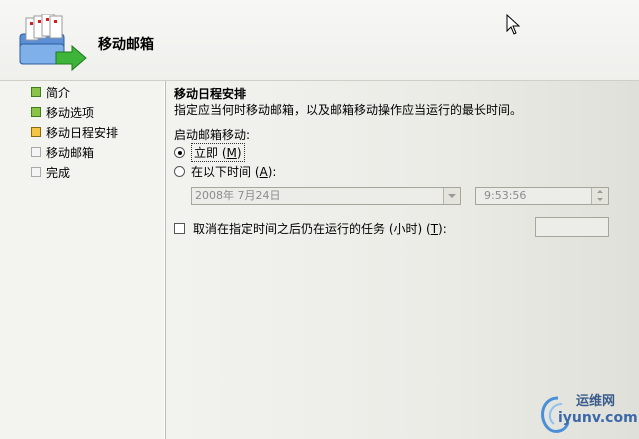 This screenshot has height=439, width=639. What do you see at coordinates (210, 94) in the screenshot?
I see `section-title: 移动日程安排` at bounding box center [210, 94].